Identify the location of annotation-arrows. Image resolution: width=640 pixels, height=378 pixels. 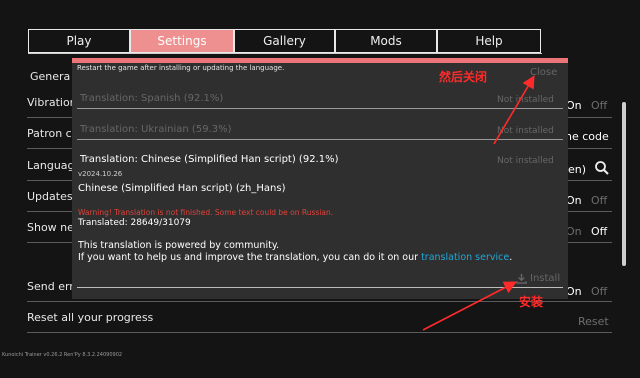
(478, 203).